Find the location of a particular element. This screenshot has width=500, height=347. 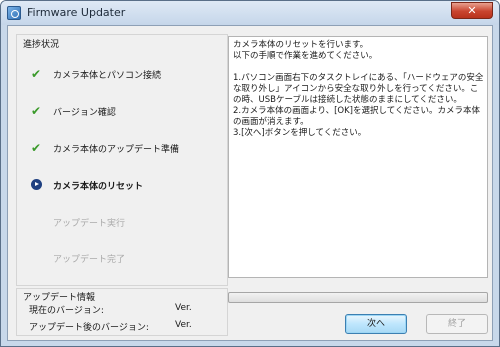

new-version-value: Ver. is located at coordinates (183, 325).